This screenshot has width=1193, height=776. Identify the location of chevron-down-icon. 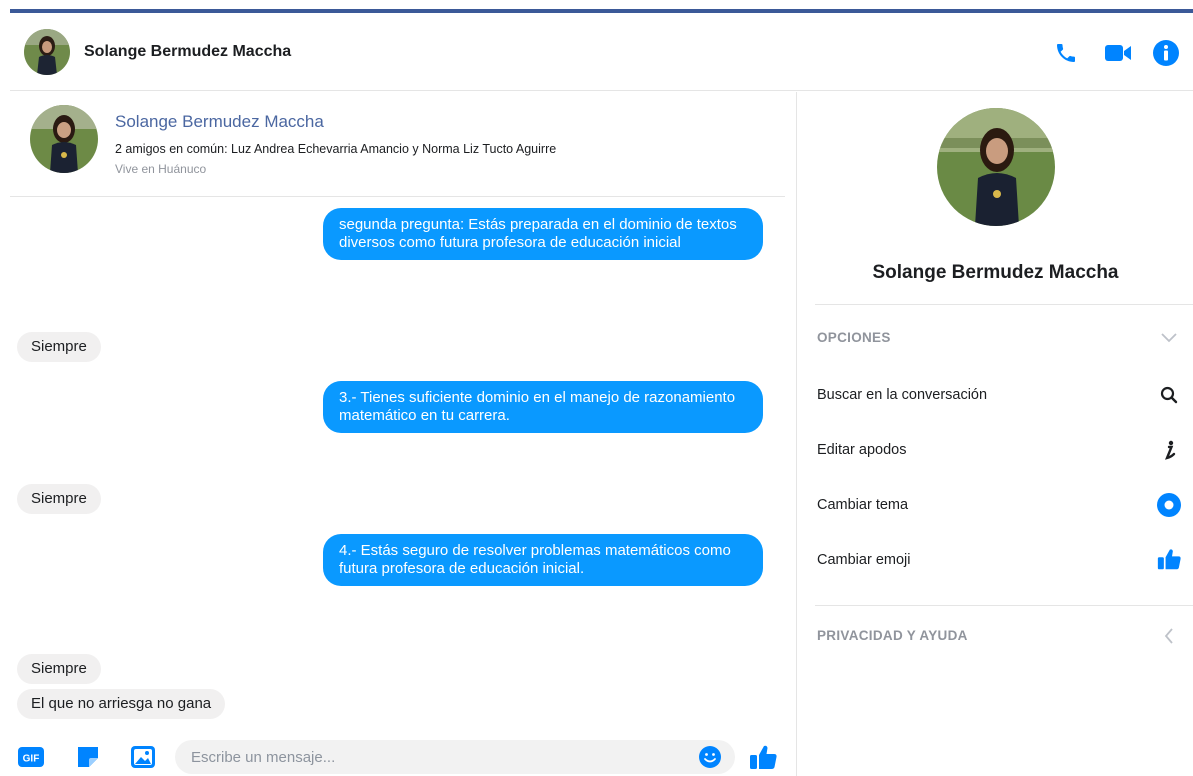
(1169, 338).